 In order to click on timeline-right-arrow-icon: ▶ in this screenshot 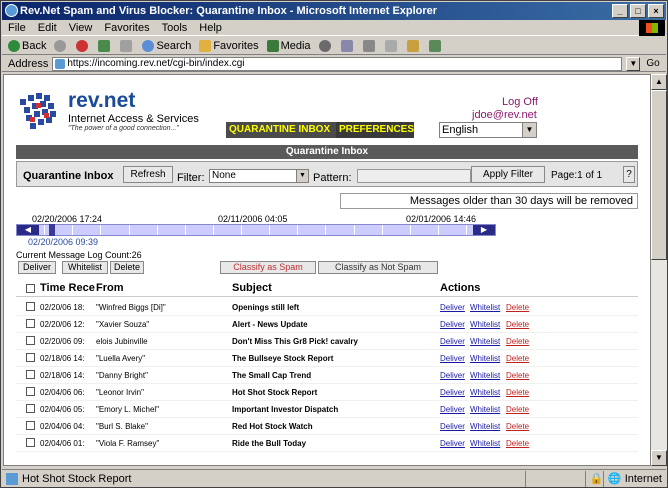, I will do `click(484, 230)`.